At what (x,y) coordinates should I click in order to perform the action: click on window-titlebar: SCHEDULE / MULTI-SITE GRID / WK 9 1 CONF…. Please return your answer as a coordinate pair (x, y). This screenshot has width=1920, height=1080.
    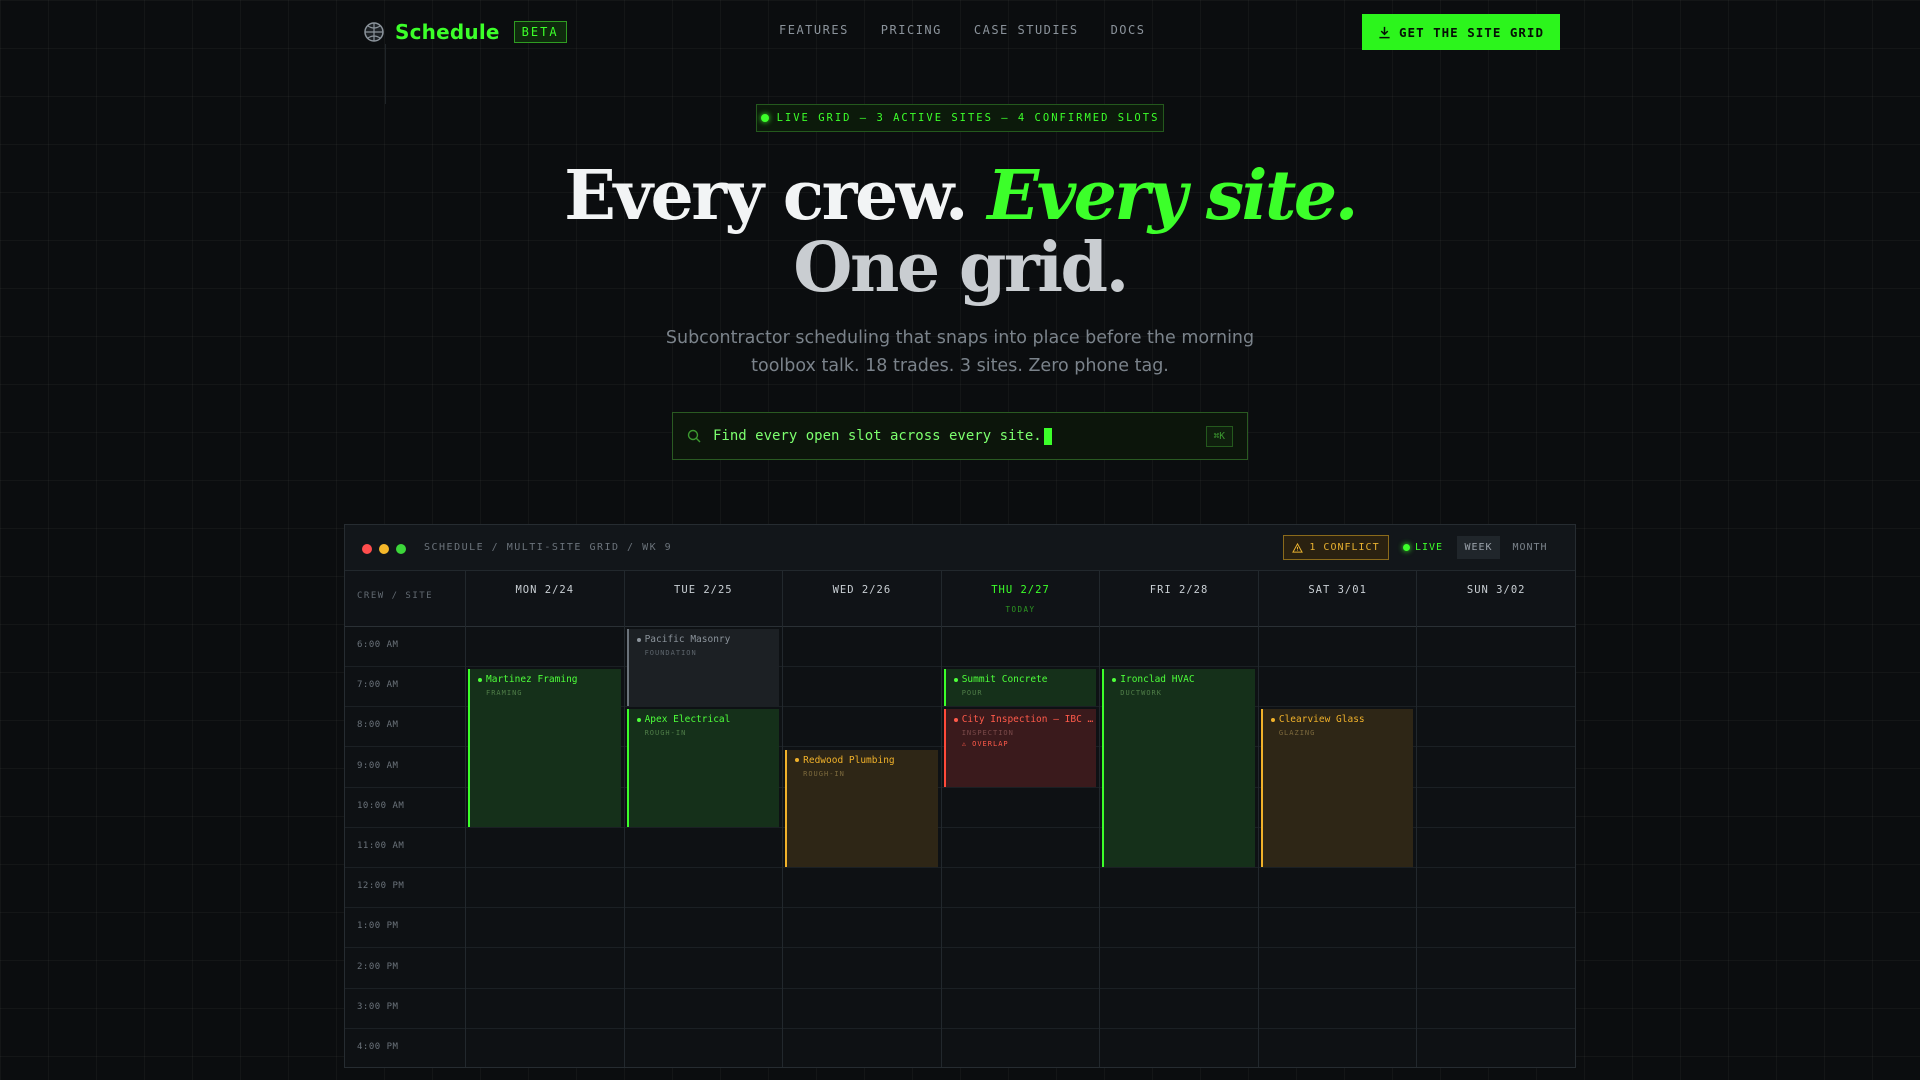
    Looking at the image, I should click on (960, 548).